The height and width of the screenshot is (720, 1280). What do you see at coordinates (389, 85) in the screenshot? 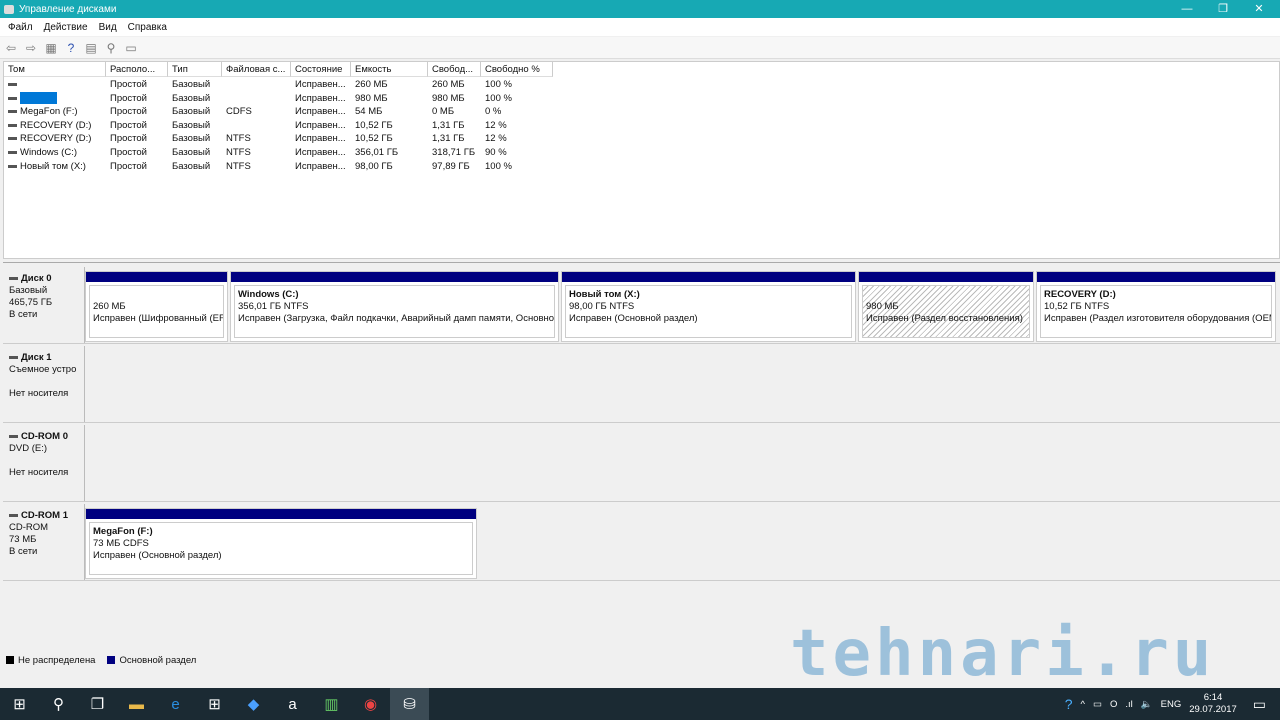
I see `col-capacity-cell: 260 МБ` at bounding box center [389, 85].